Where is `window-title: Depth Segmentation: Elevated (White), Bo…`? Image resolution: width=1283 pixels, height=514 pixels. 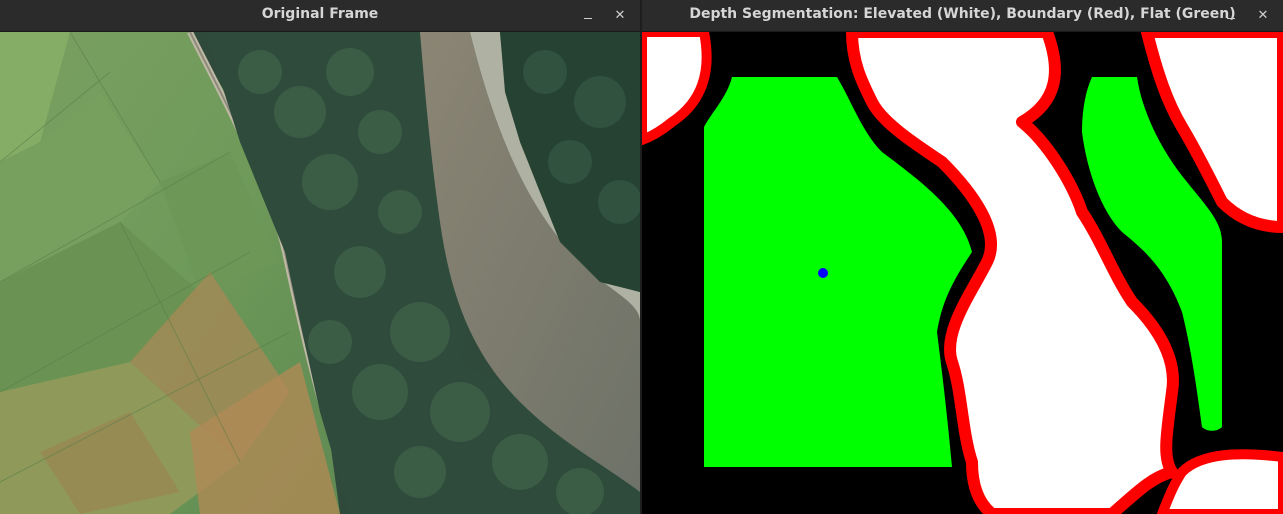 window-title: Depth Segmentation: Elevated (White), Bo… is located at coordinates (962, 14).